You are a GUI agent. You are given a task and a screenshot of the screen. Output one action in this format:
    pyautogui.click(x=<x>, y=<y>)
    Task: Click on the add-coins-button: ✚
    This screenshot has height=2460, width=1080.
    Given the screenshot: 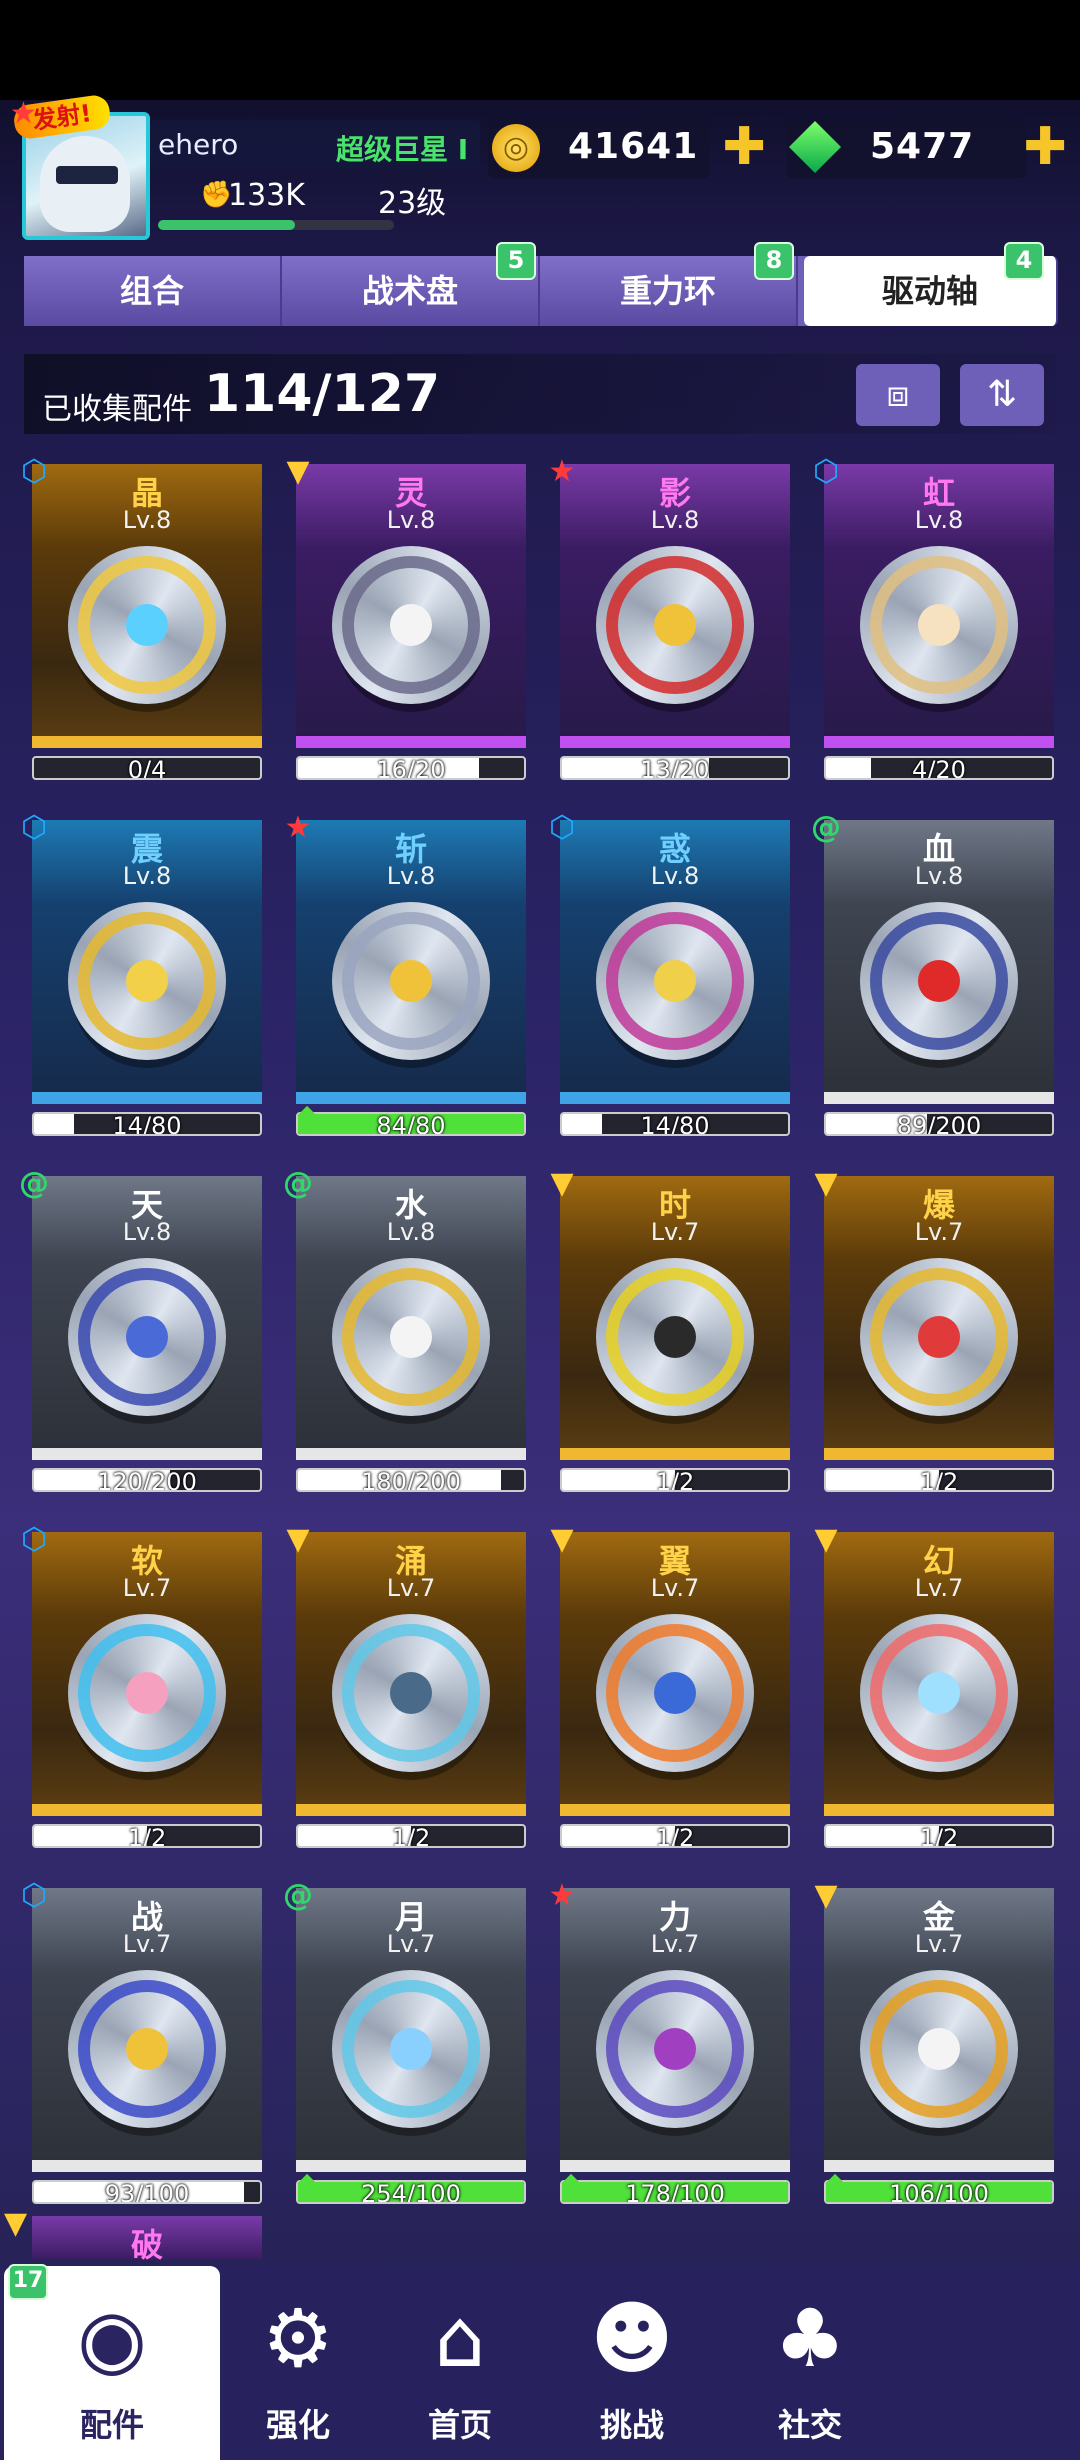 What is the action you would take?
    pyautogui.click(x=744, y=148)
    